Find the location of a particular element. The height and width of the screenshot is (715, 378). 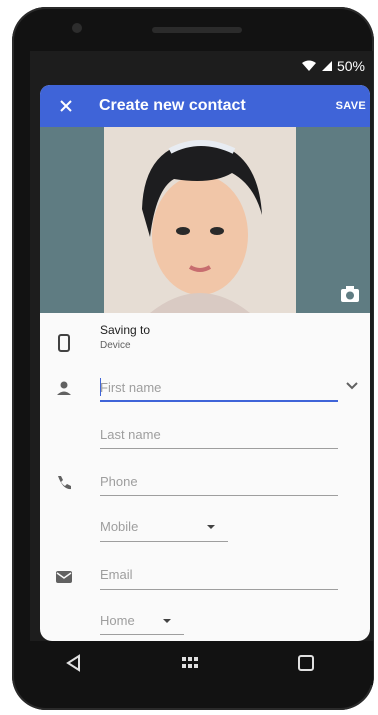

page-title: Create new contact is located at coordinates (172, 105).